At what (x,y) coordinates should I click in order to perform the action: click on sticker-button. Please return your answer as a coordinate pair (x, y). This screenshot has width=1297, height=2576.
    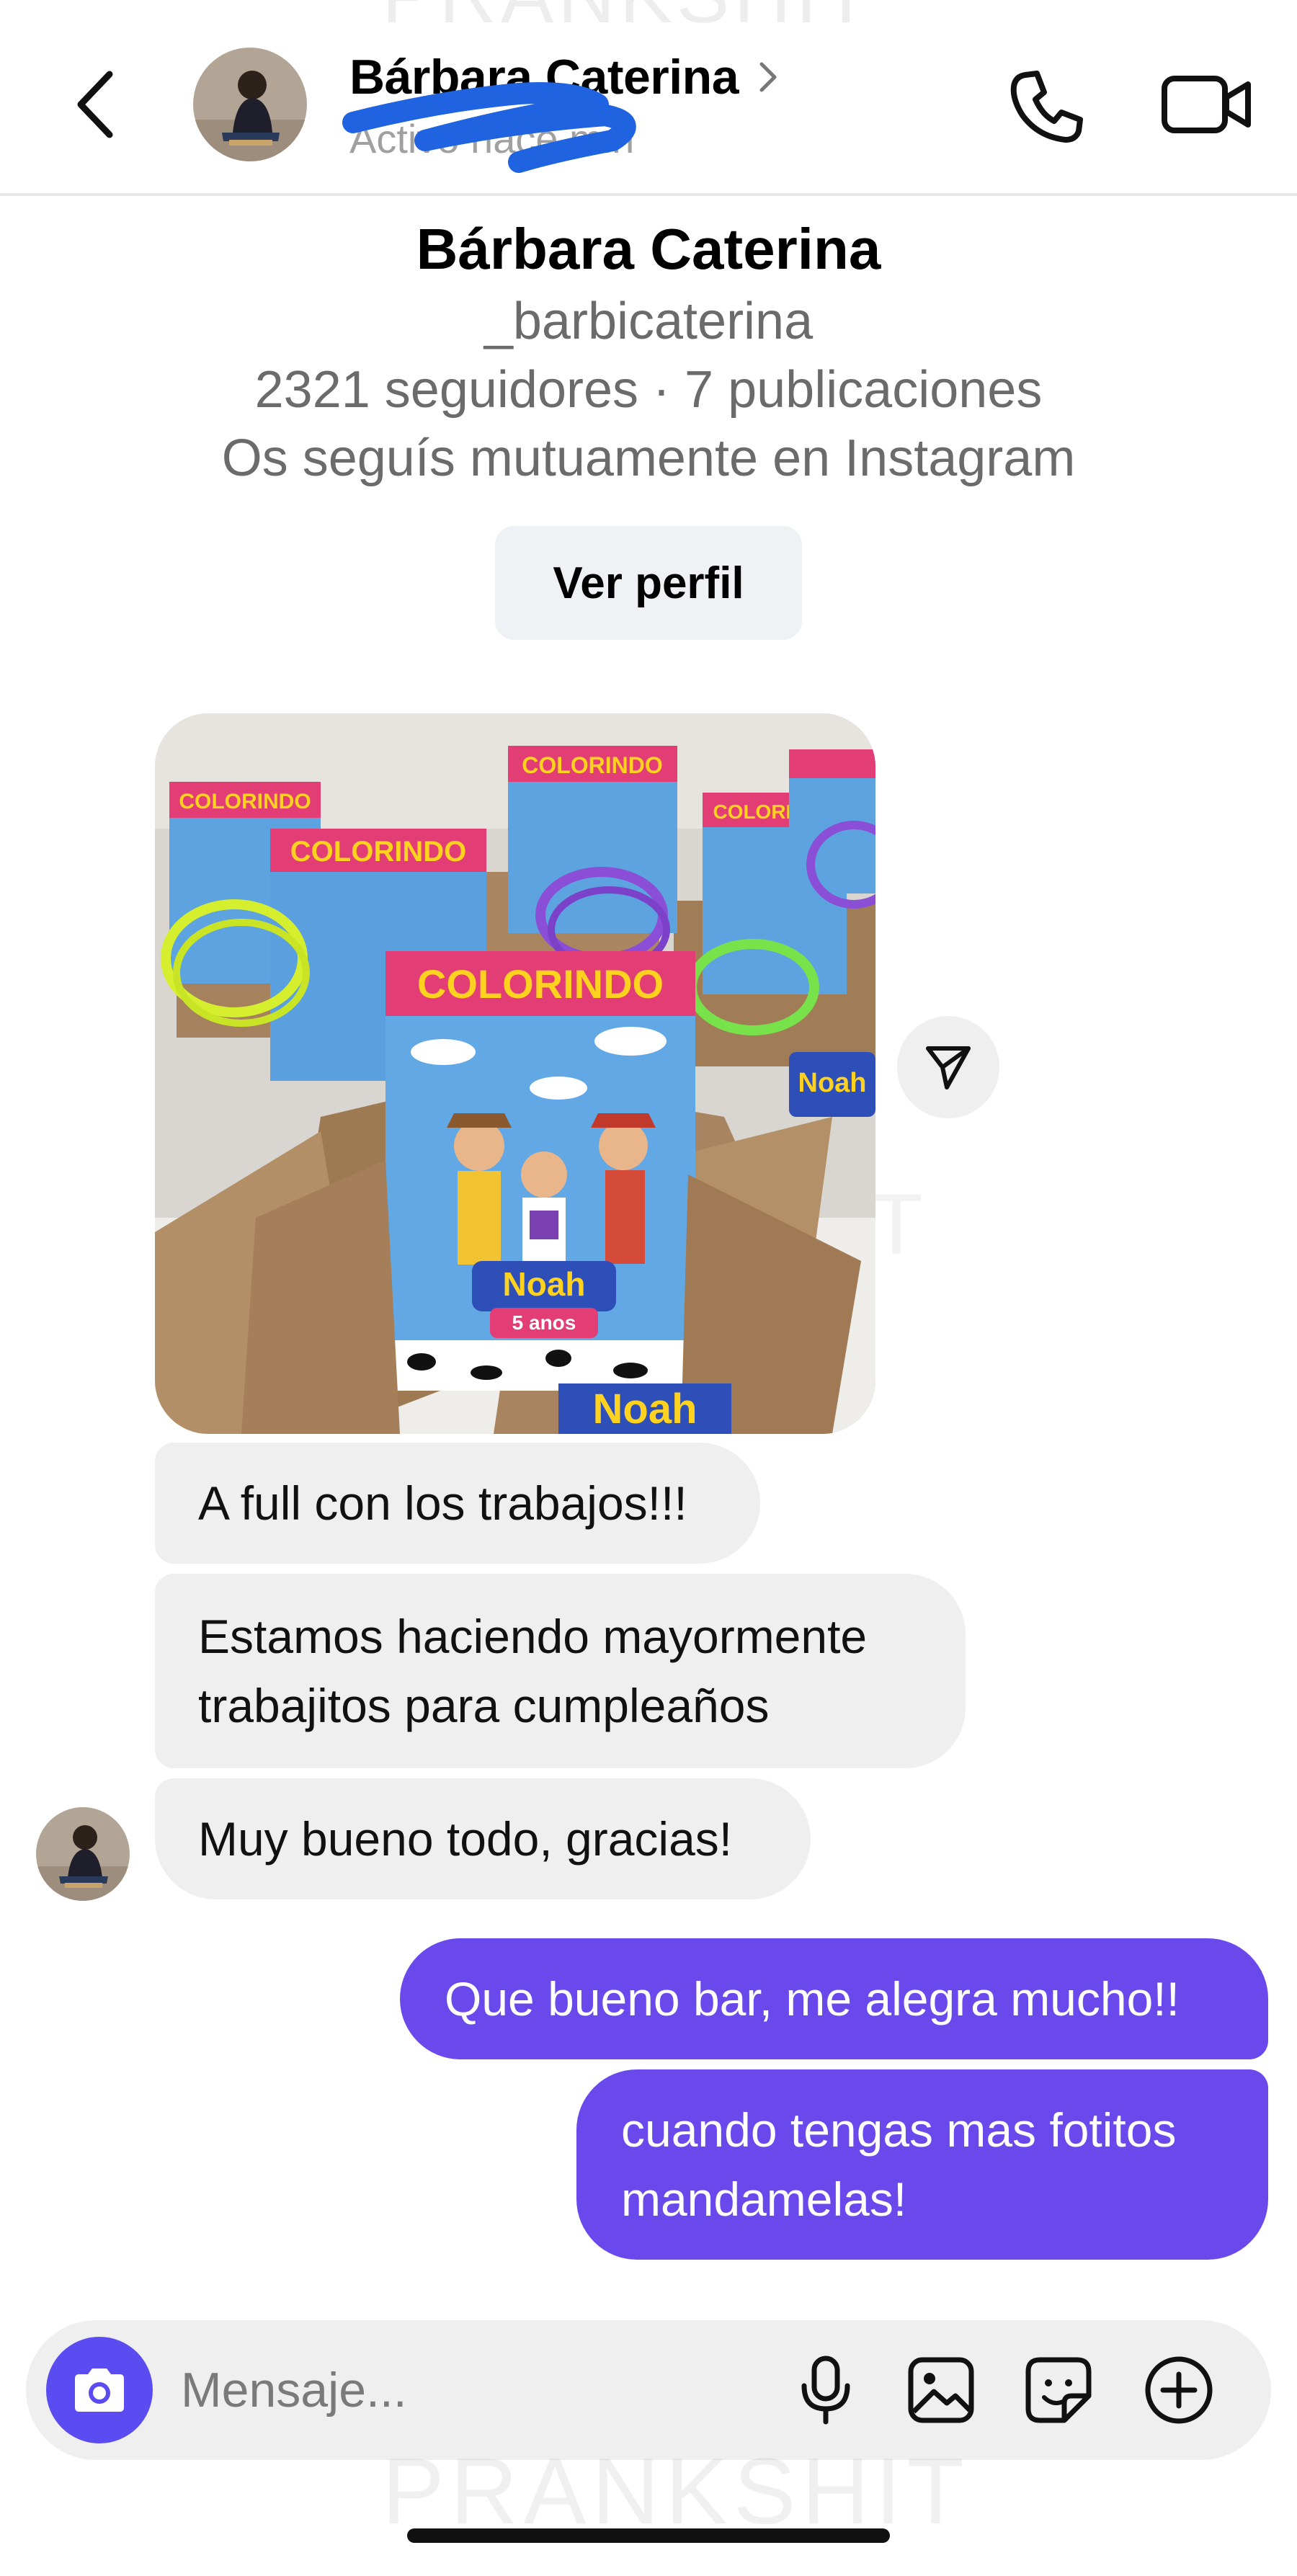
    Looking at the image, I should click on (1058, 2390).